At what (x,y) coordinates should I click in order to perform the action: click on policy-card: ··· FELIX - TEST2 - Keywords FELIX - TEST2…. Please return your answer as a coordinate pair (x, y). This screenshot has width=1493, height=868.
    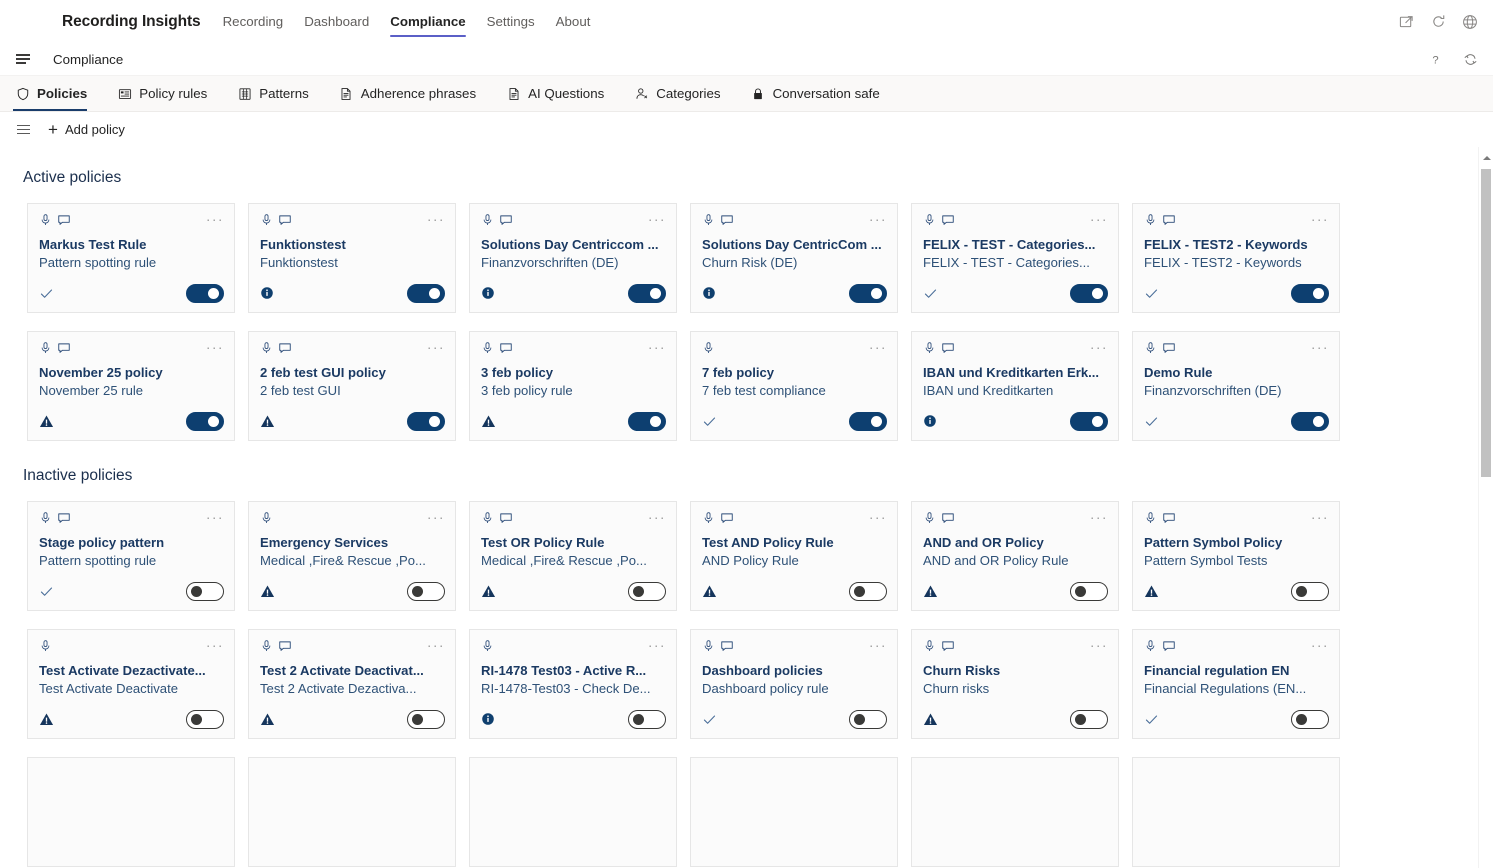
    Looking at the image, I should click on (1236, 258).